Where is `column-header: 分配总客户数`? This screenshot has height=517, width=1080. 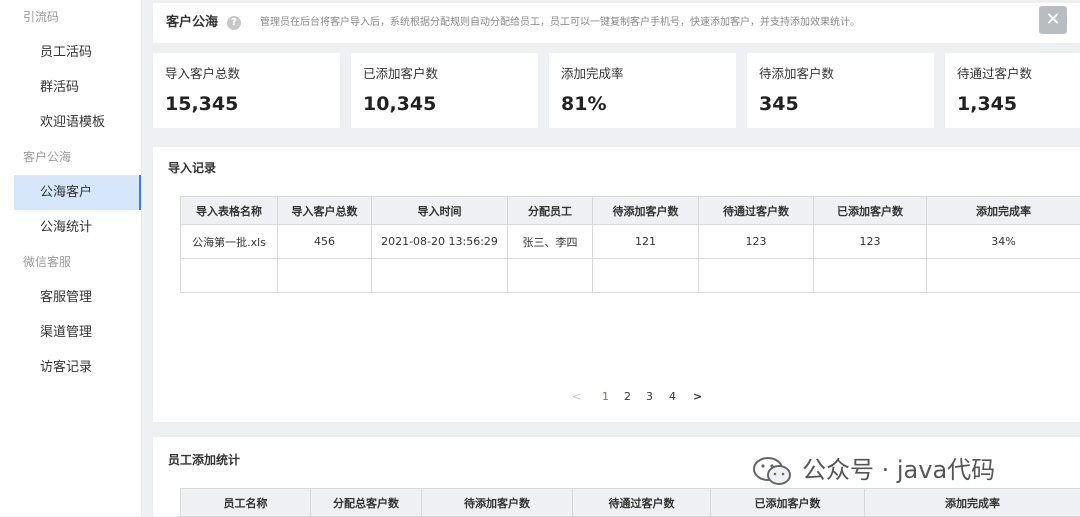
column-header: 分配总客户数 is located at coordinates (366, 503).